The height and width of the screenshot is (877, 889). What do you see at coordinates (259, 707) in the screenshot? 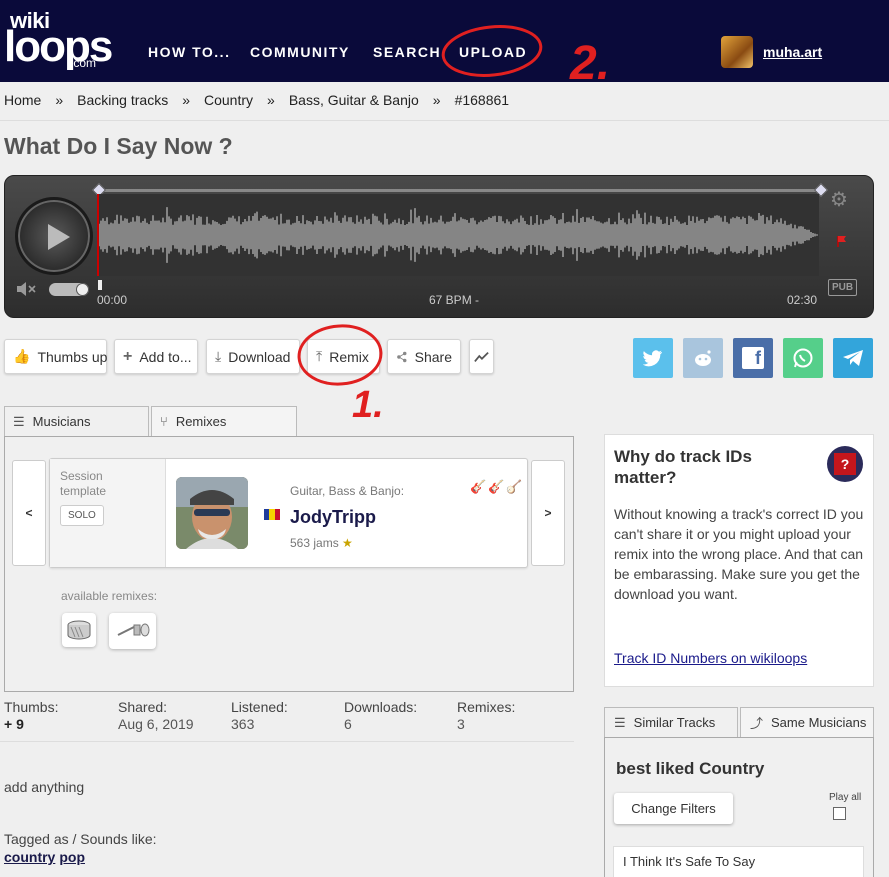
I see `stat-listened-label: Listened:` at bounding box center [259, 707].